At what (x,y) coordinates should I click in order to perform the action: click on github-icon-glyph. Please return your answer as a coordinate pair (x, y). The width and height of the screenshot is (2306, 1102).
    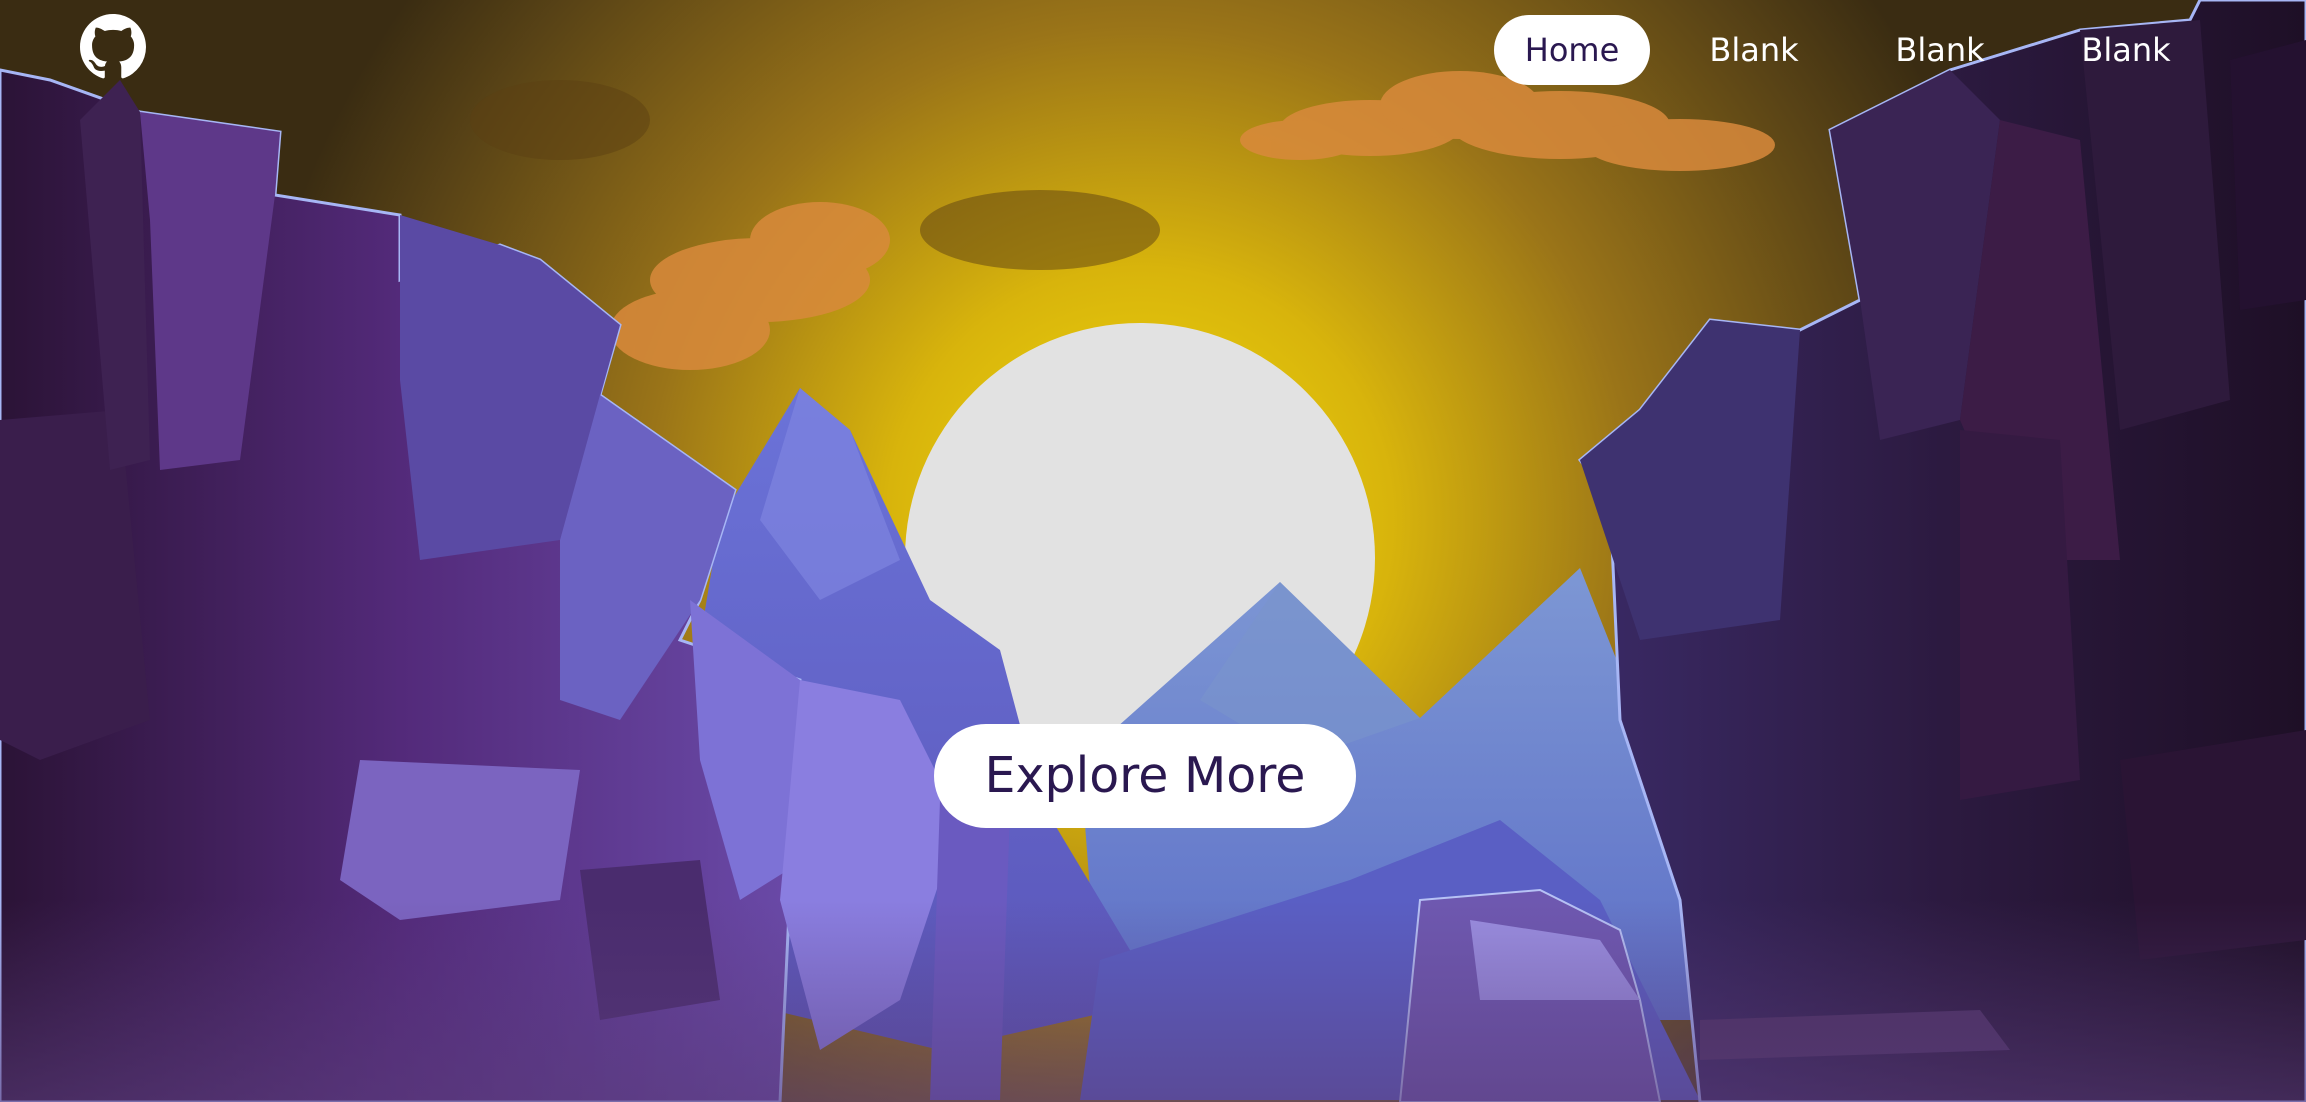
    Looking at the image, I should click on (113, 46).